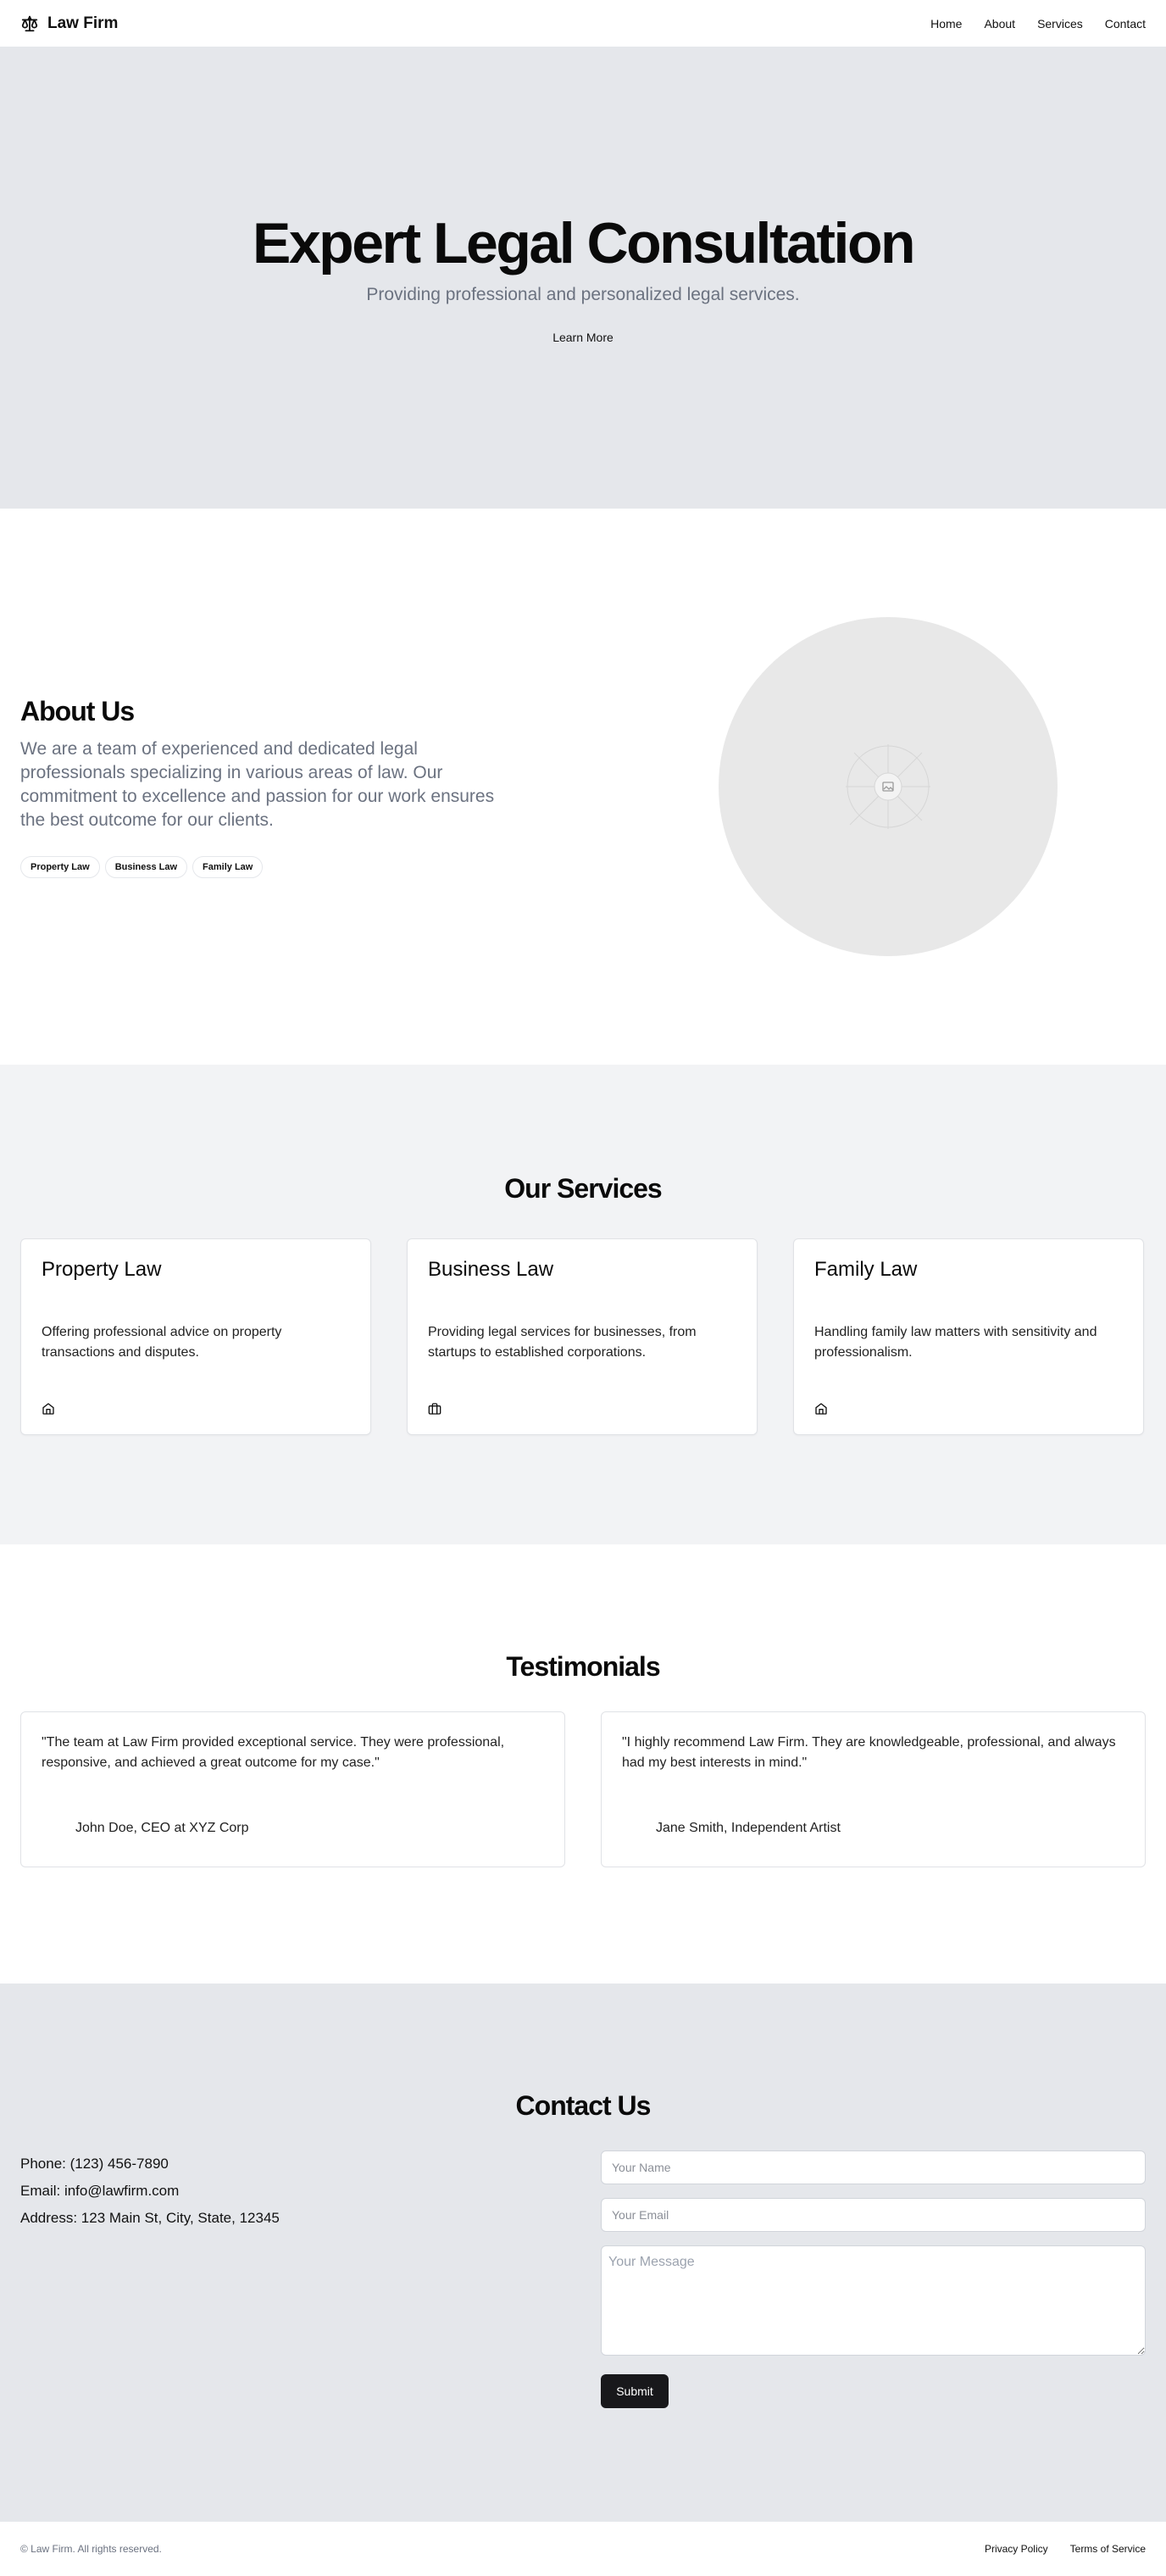  Describe the element at coordinates (274, 866) in the screenshot. I see `practice-tags: Property Law Business Law Family Law` at that location.